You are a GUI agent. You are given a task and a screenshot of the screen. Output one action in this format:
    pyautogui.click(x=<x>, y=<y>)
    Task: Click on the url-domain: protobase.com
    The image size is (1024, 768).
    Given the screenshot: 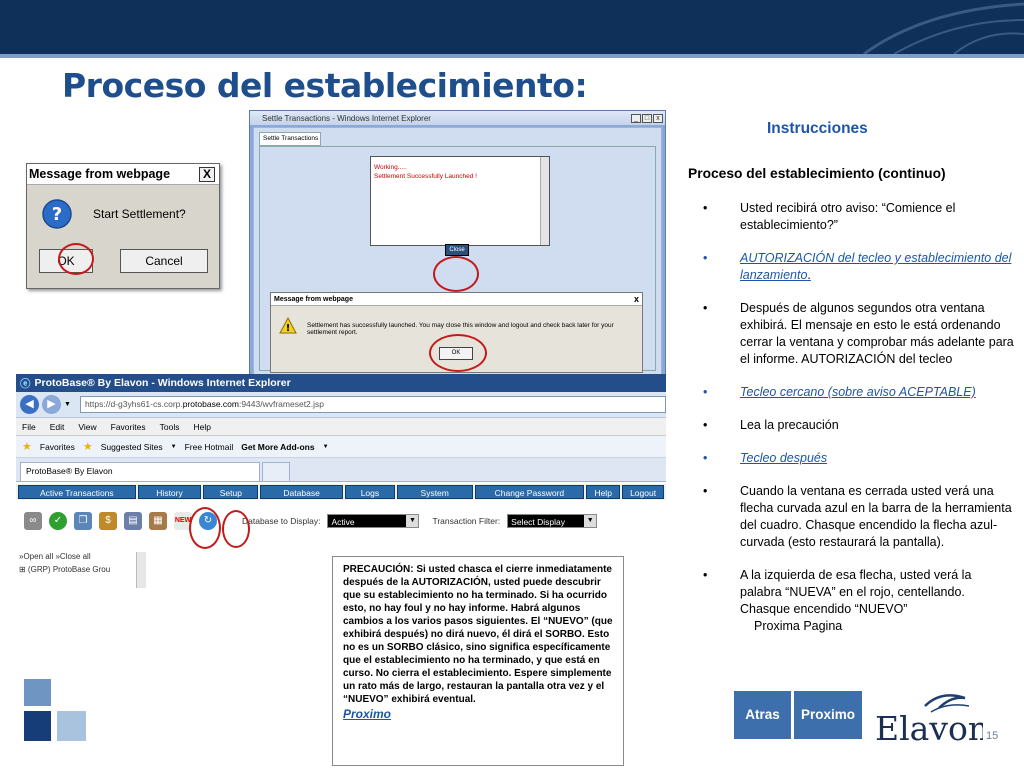 What is the action you would take?
    pyautogui.click(x=210, y=404)
    